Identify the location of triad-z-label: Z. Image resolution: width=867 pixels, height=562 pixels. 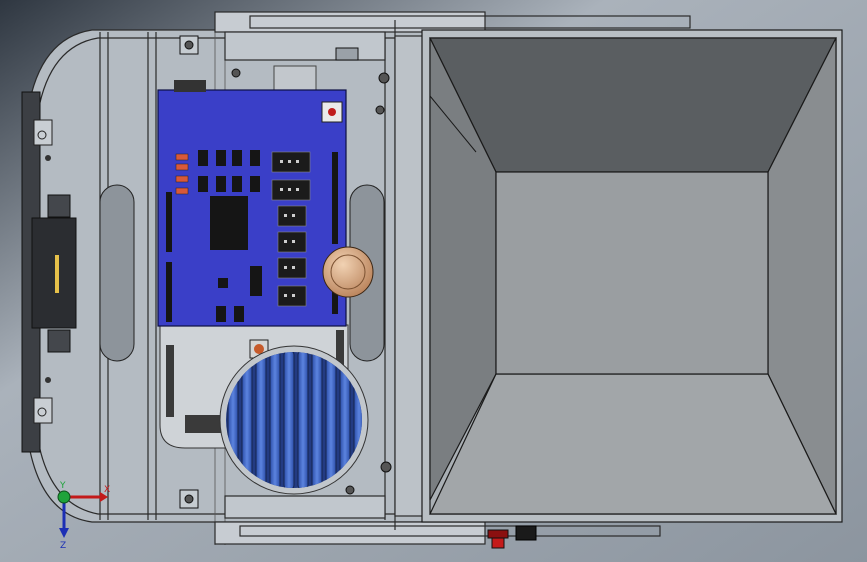
(63, 546).